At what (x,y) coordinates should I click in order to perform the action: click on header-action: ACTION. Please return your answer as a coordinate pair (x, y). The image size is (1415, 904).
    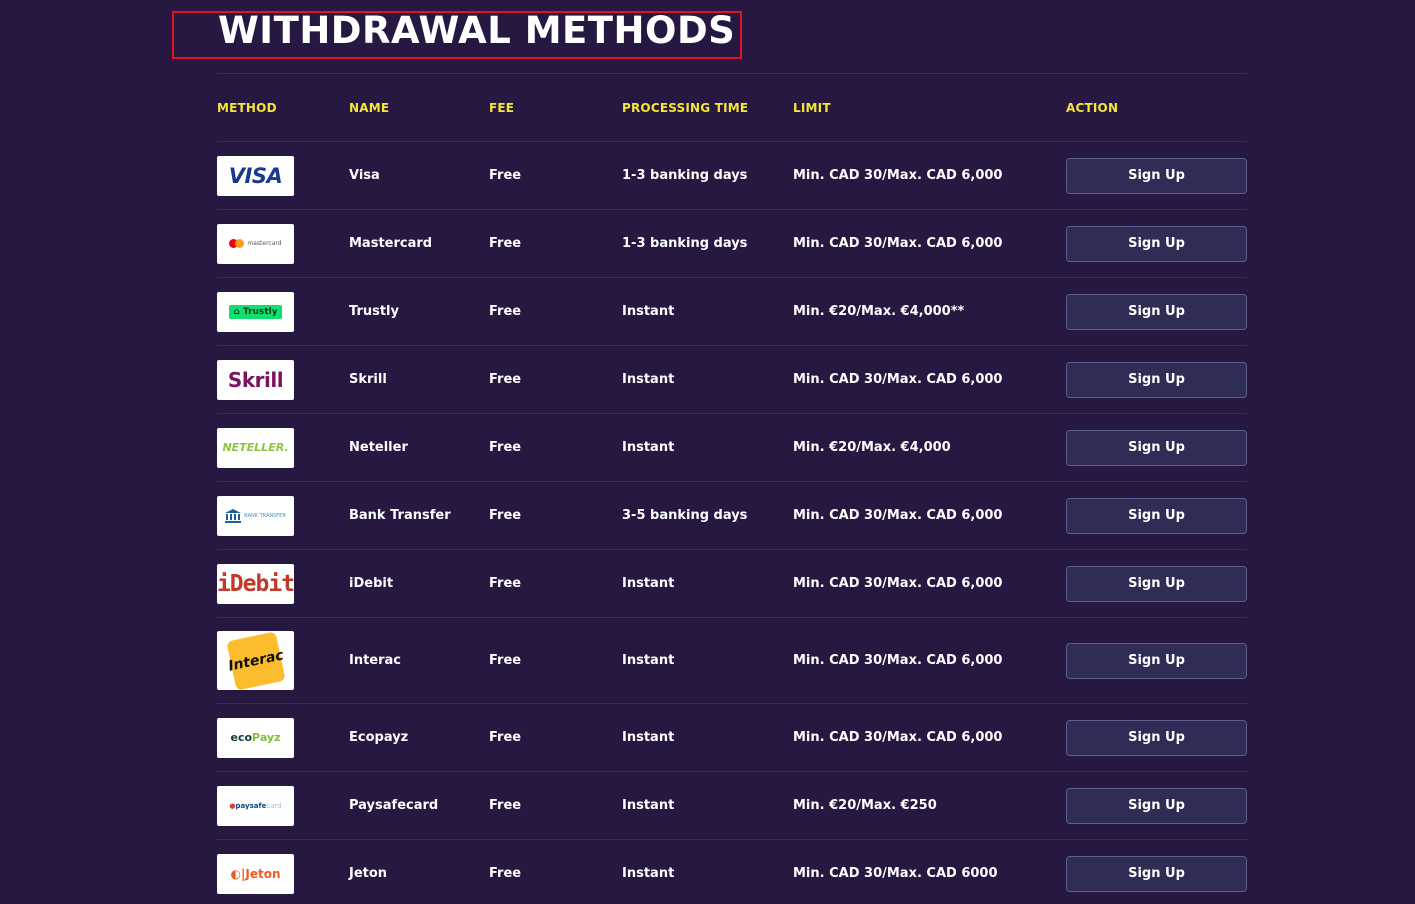
    Looking at the image, I should click on (1092, 107).